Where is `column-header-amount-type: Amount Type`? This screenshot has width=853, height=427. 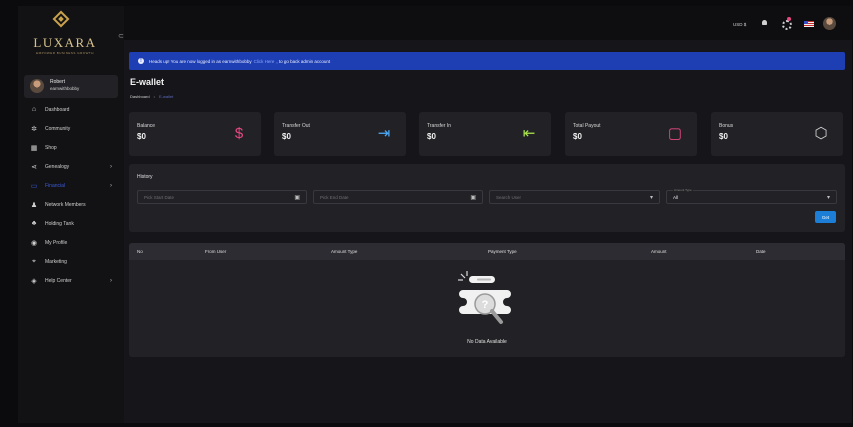
column-header-amount-type: Amount Type is located at coordinates (344, 251).